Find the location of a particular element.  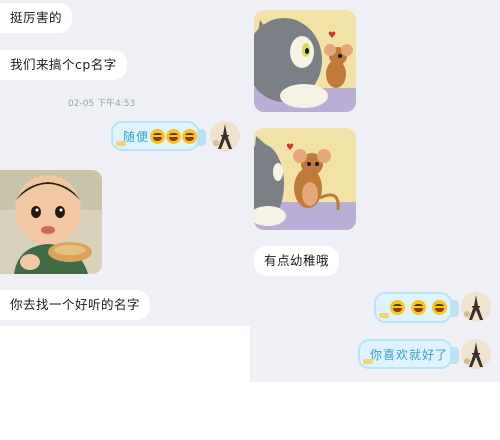

message-text: 你去找一个好听的名字 is located at coordinates (75, 304).